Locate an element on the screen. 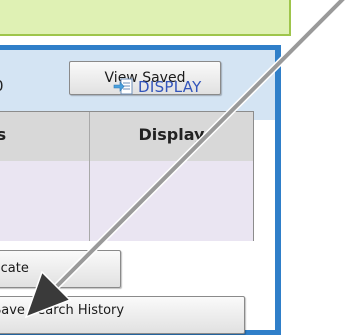  display-link: DISPLAY is located at coordinates (157, 87).